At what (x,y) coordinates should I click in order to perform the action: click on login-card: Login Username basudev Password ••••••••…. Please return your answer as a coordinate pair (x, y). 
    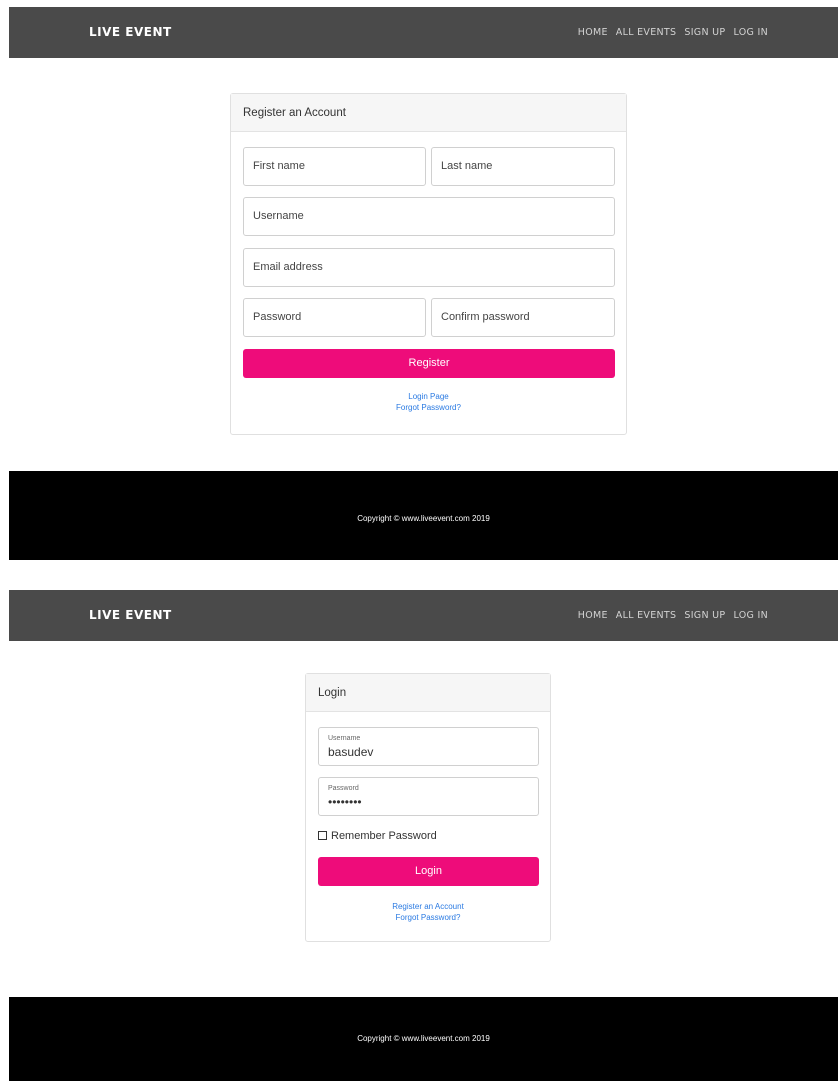
    Looking at the image, I should click on (428, 807).